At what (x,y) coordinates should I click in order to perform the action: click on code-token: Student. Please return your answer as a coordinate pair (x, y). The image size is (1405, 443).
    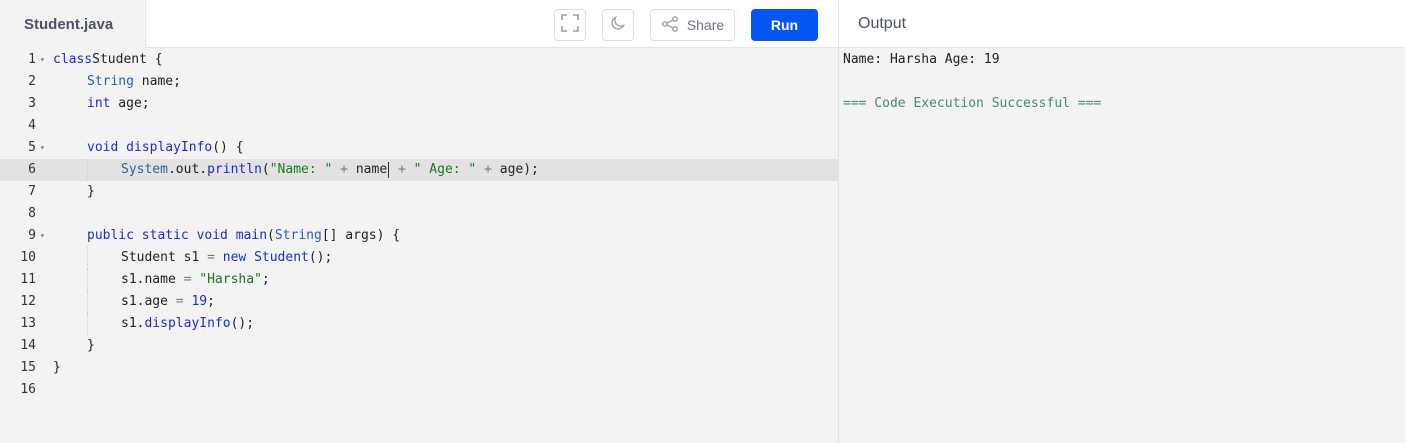
    Looking at the image, I should click on (281, 257).